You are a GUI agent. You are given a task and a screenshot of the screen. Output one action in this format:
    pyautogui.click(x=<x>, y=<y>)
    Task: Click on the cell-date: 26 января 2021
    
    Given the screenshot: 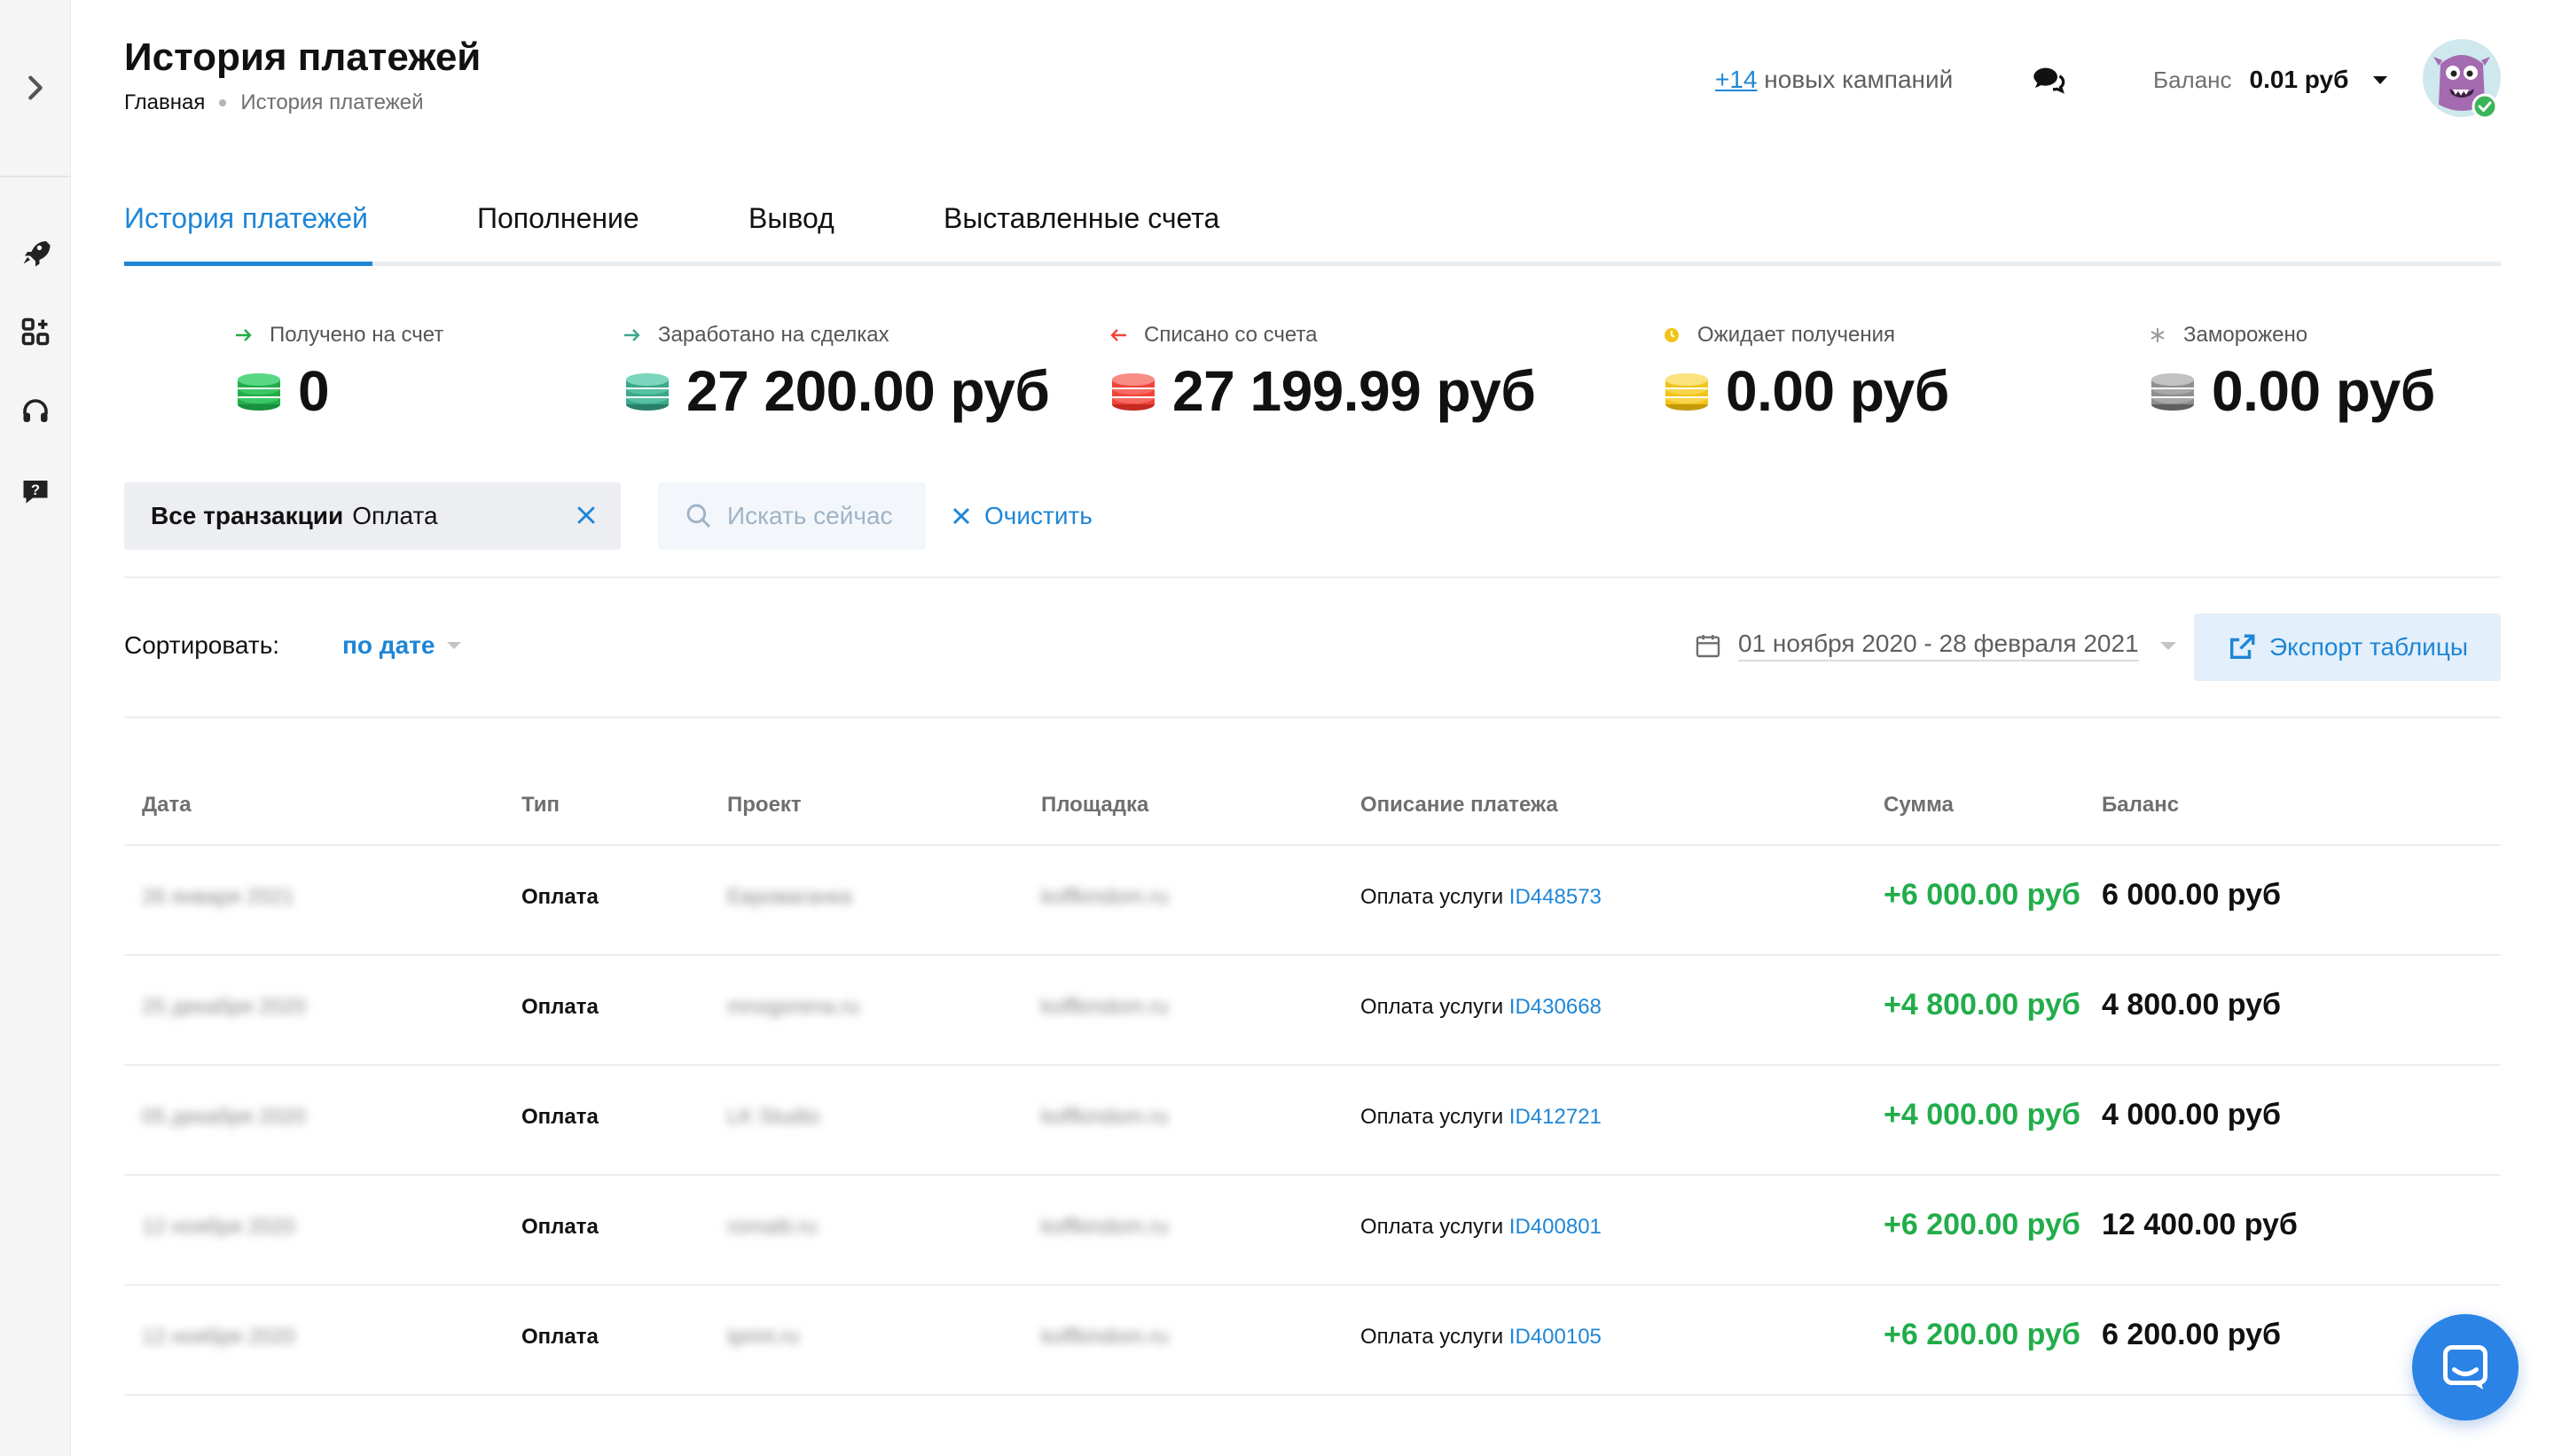 What is the action you would take?
    pyautogui.click(x=218, y=897)
    